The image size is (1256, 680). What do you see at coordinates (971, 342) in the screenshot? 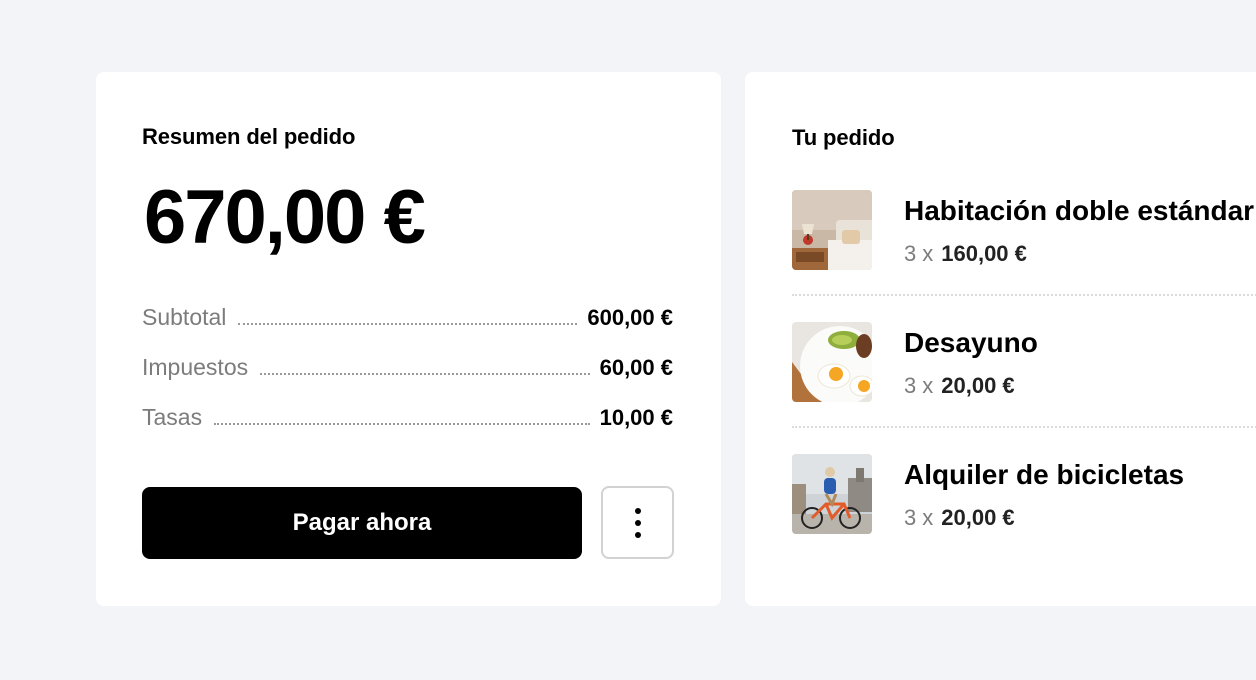
I see `item-name: Desayuno` at bounding box center [971, 342].